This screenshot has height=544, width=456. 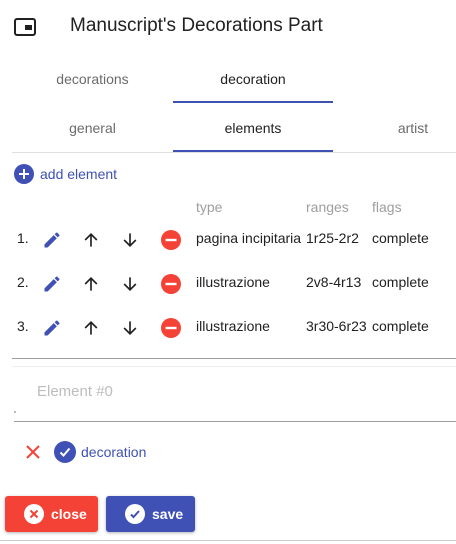 I want to click on outer-tabbar: decorations decoration, so click(x=234, y=79).